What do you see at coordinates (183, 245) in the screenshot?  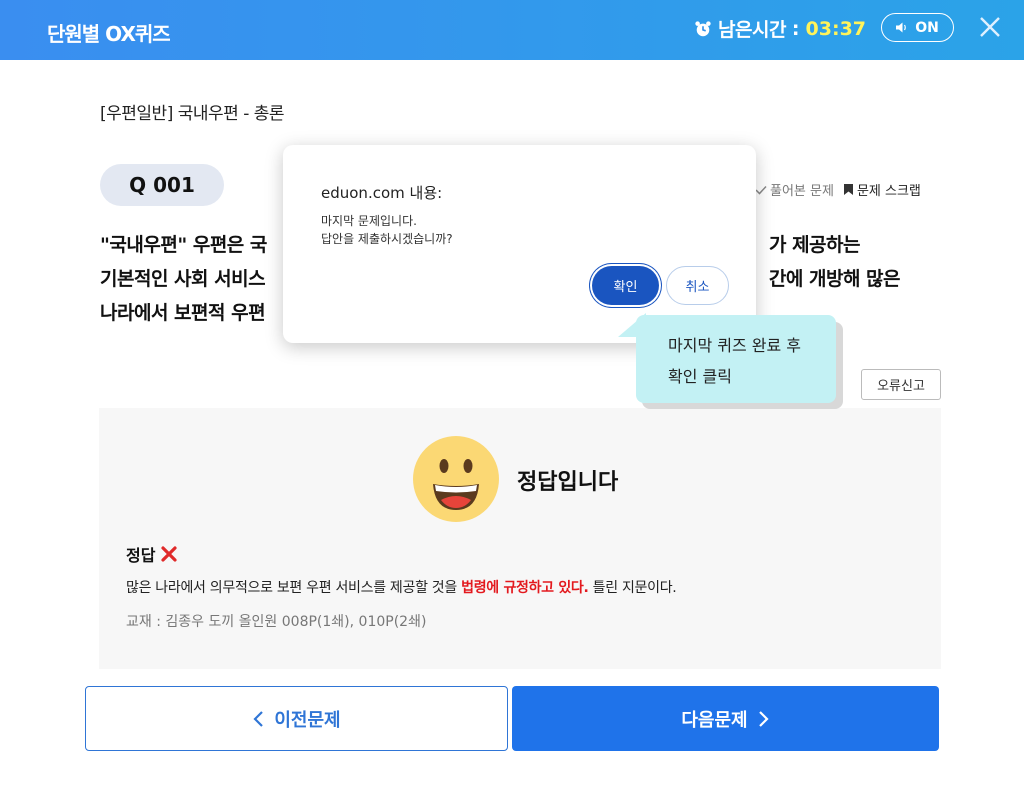 I see `question-line-1: "국내우편" 우편은 국` at bounding box center [183, 245].